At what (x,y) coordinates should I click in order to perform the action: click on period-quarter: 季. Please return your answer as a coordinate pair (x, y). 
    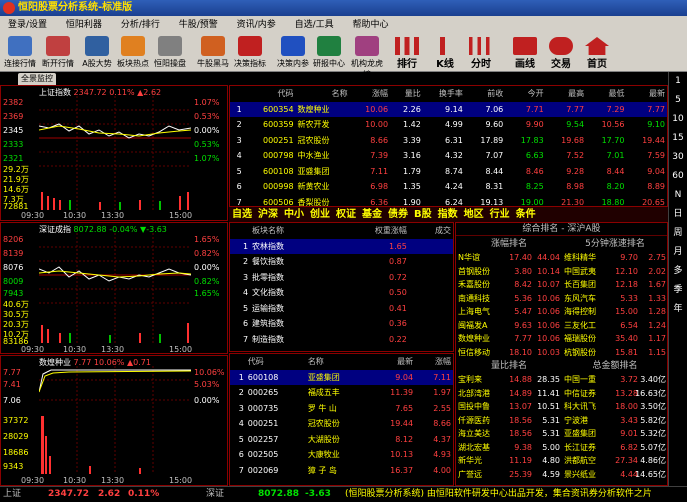
    Looking at the image, I should click on (678, 290).